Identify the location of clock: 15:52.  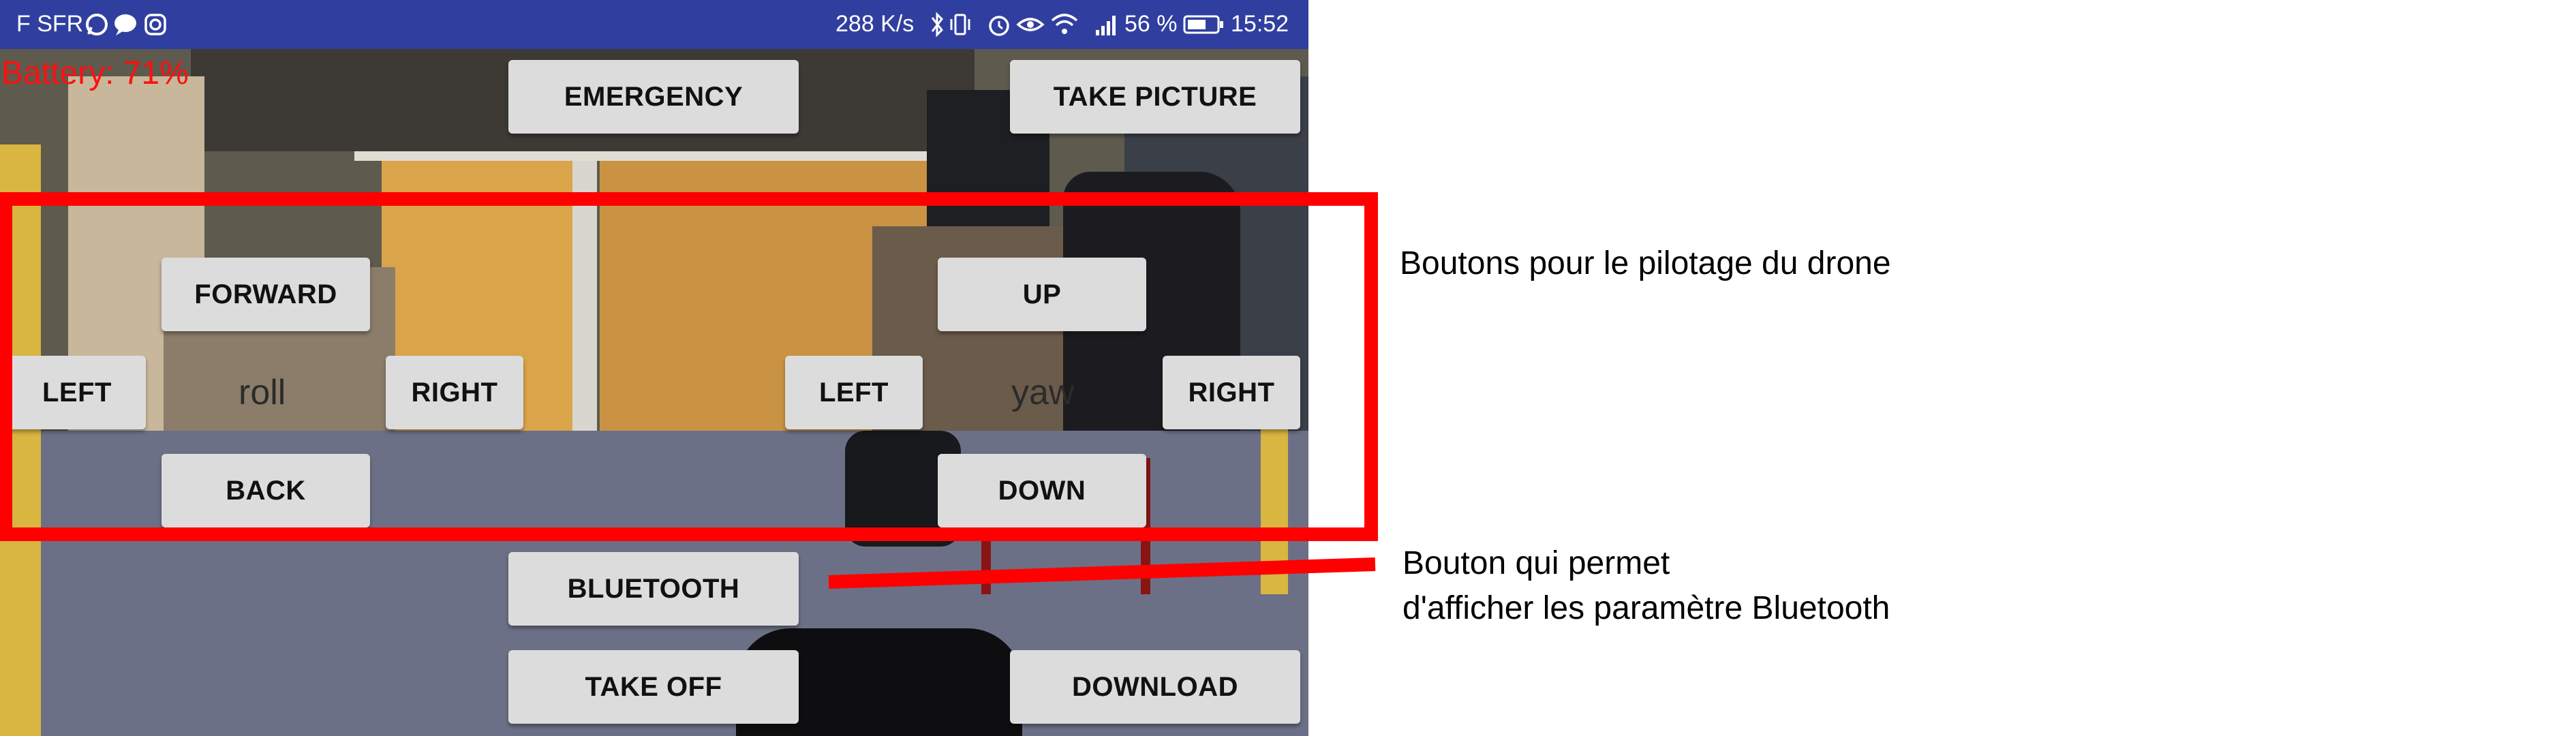
(1260, 24).